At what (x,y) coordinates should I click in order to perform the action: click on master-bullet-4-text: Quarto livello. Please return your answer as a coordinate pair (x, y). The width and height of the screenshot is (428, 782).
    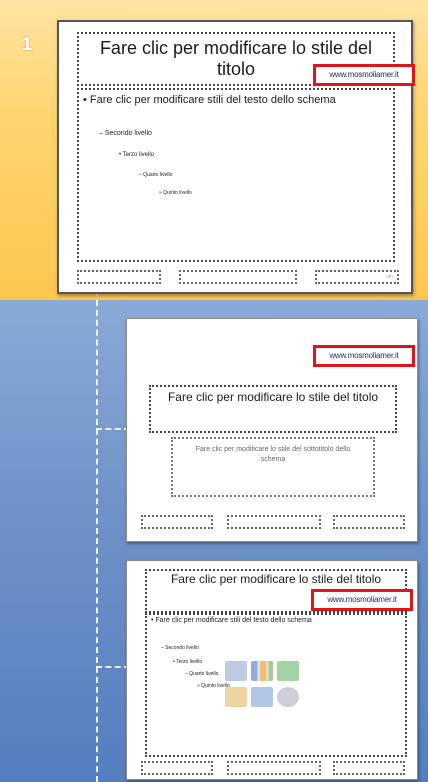
    Looking at the image, I should click on (158, 175).